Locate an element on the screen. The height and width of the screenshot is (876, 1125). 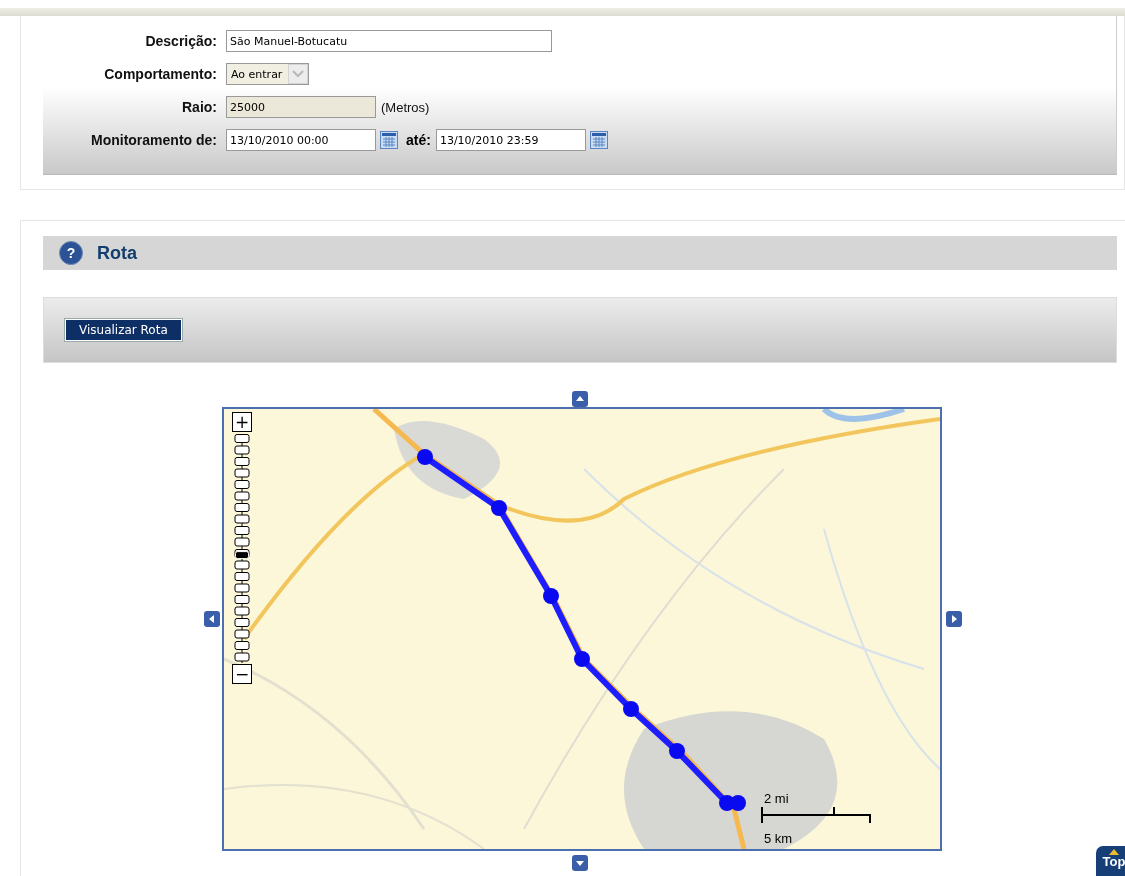
field-label: Raio: is located at coordinates (199, 107).